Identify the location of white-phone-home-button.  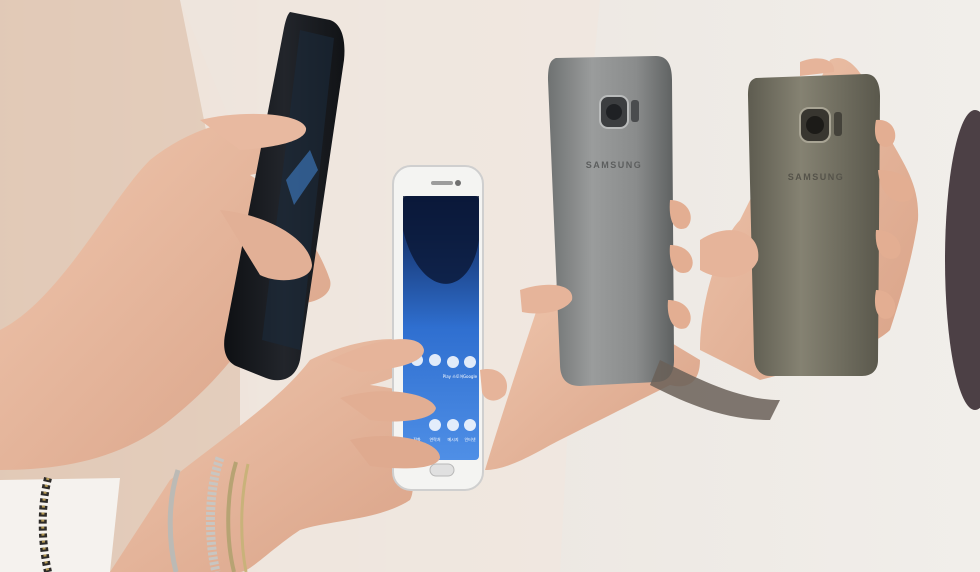
(442, 470).